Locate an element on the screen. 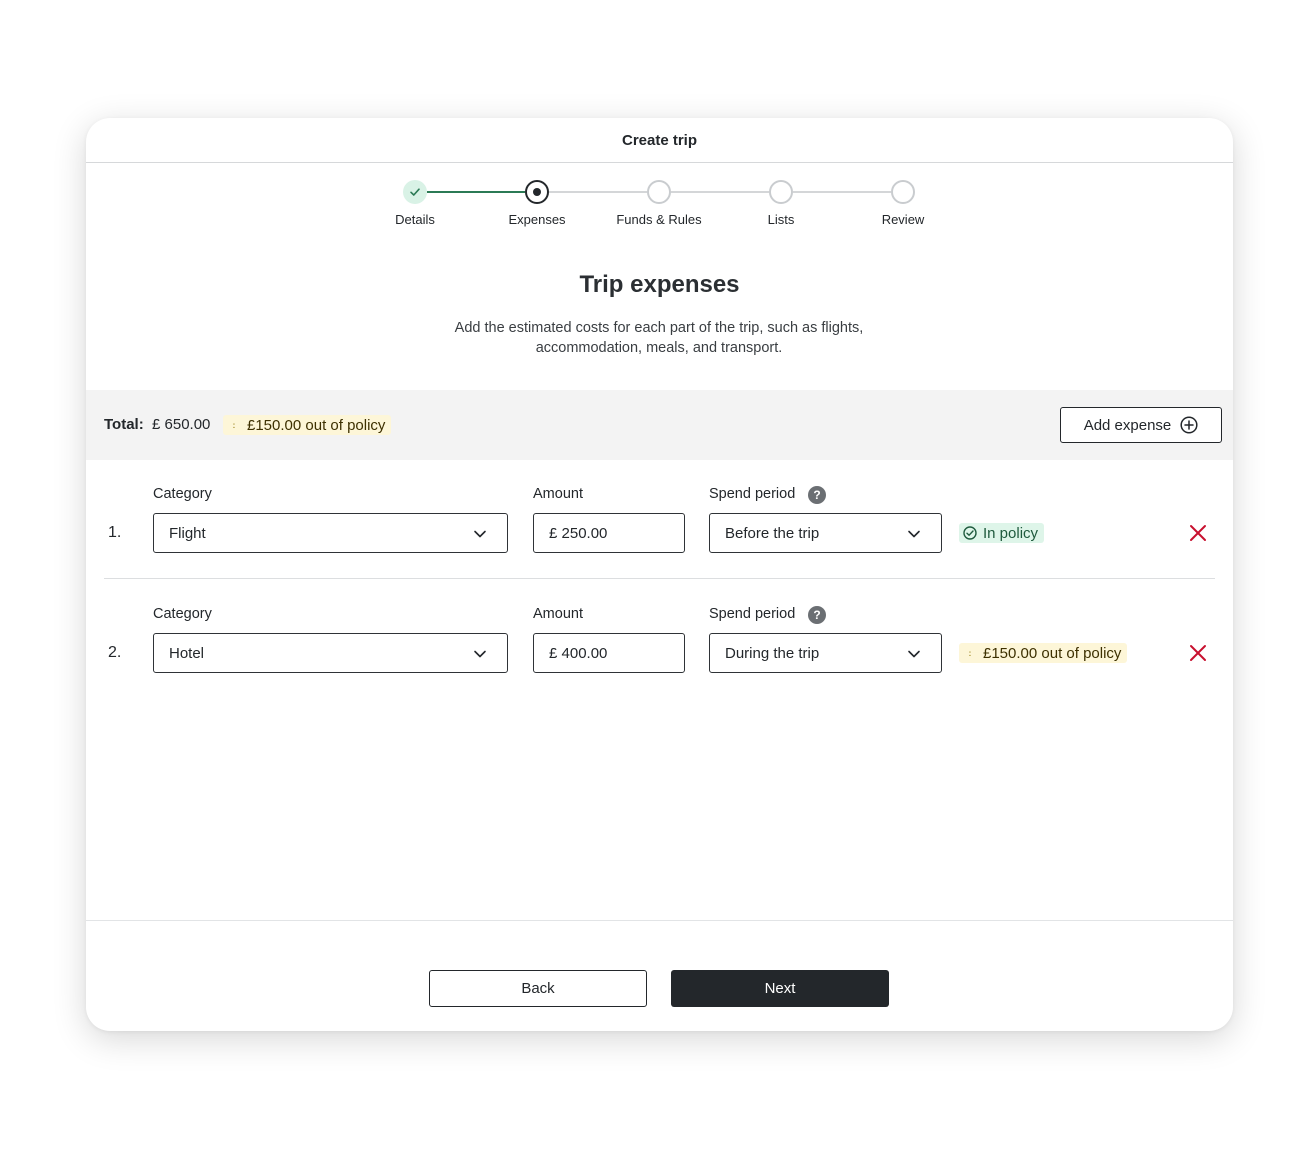 Image resolution: width=1312 pixels, height=1156 pixels. expense-number: 2. is located at coordinates (115, 652).